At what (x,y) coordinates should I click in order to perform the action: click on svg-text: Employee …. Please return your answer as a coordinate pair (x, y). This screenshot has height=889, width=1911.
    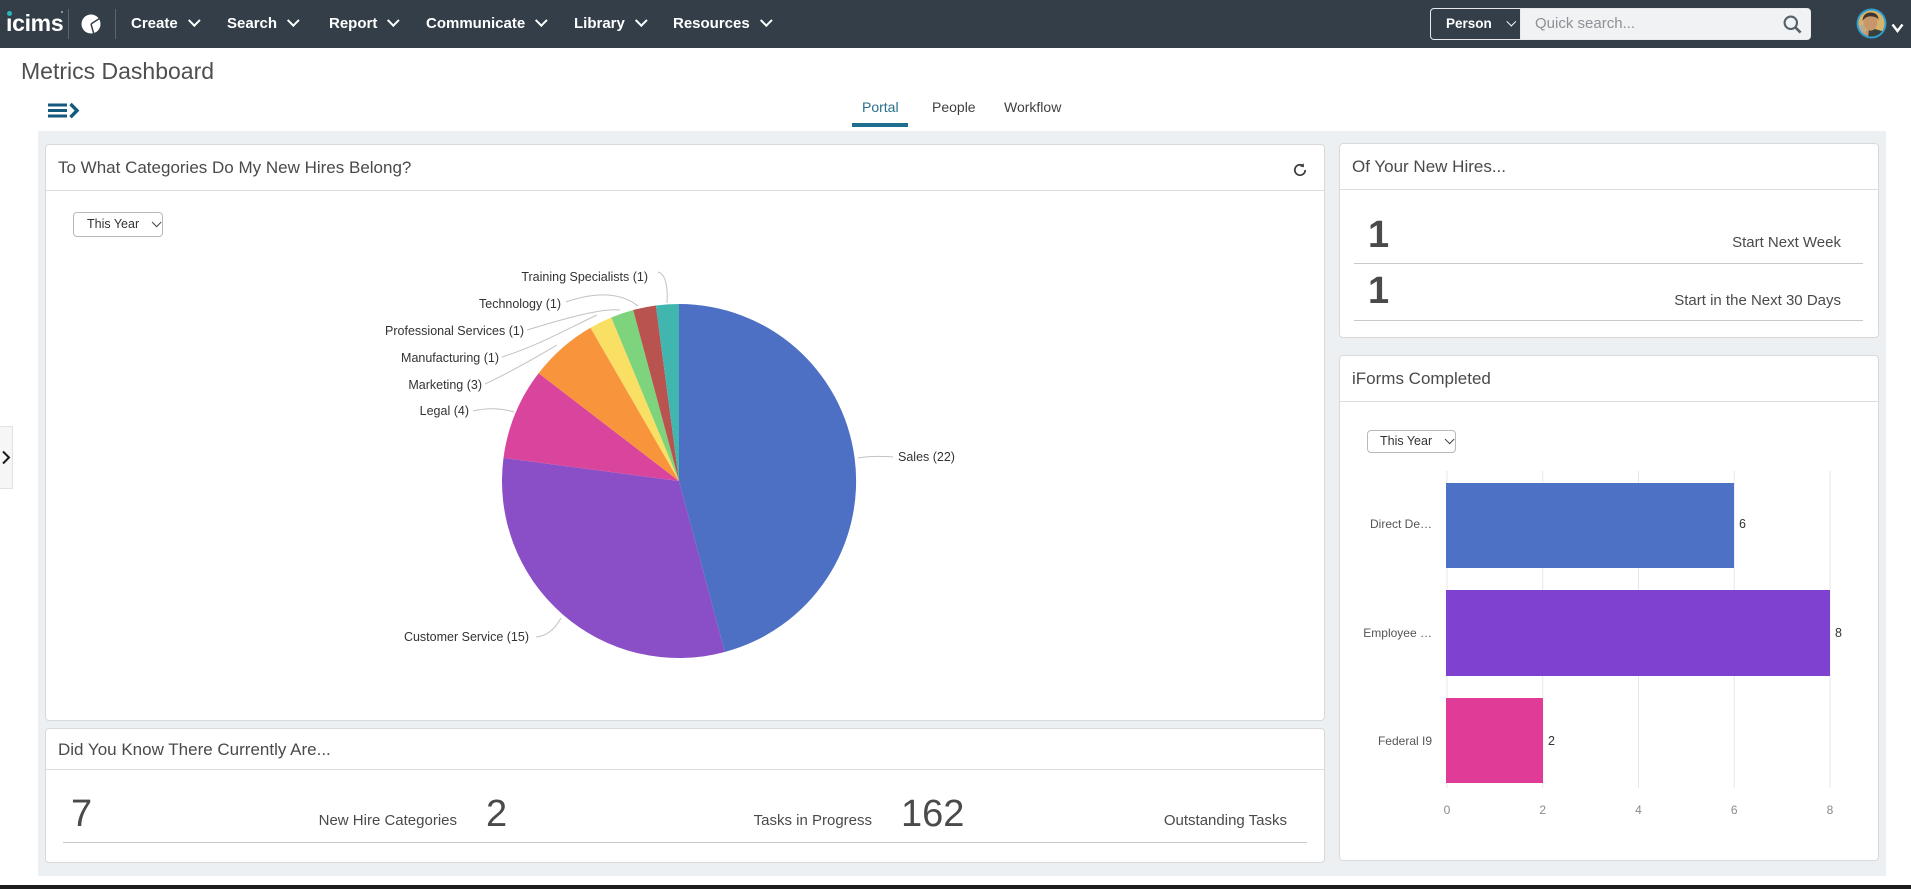
    Looking at the image, I should click on (1397, 633).